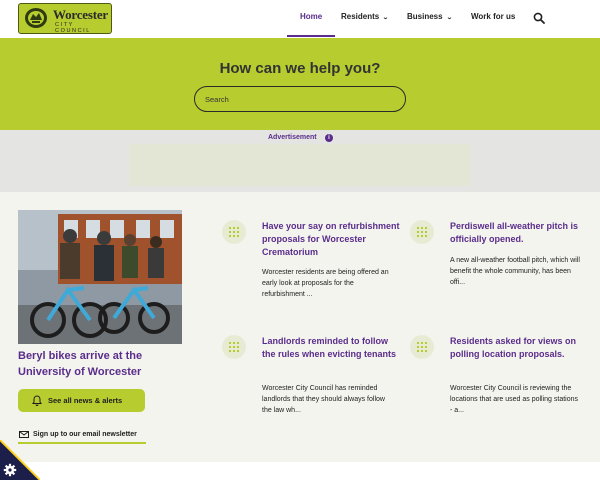  I want to click on search-box, so click(300, 99).